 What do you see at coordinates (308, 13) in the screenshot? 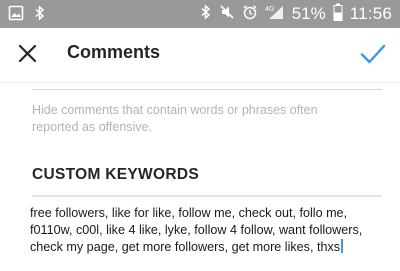
I see `battery-percentage: 51%` at bounding box center [308, 13].